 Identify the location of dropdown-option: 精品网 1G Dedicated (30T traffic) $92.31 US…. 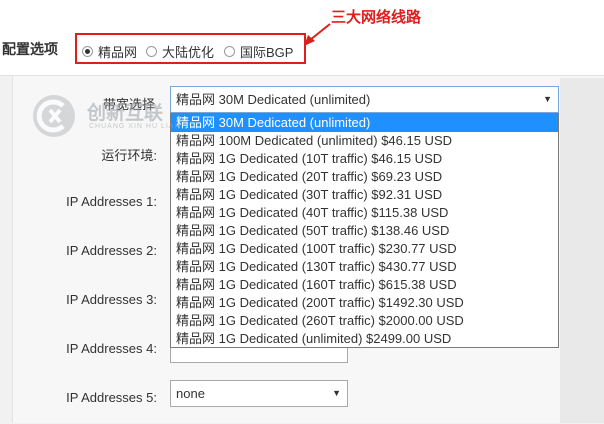
(364, 195).